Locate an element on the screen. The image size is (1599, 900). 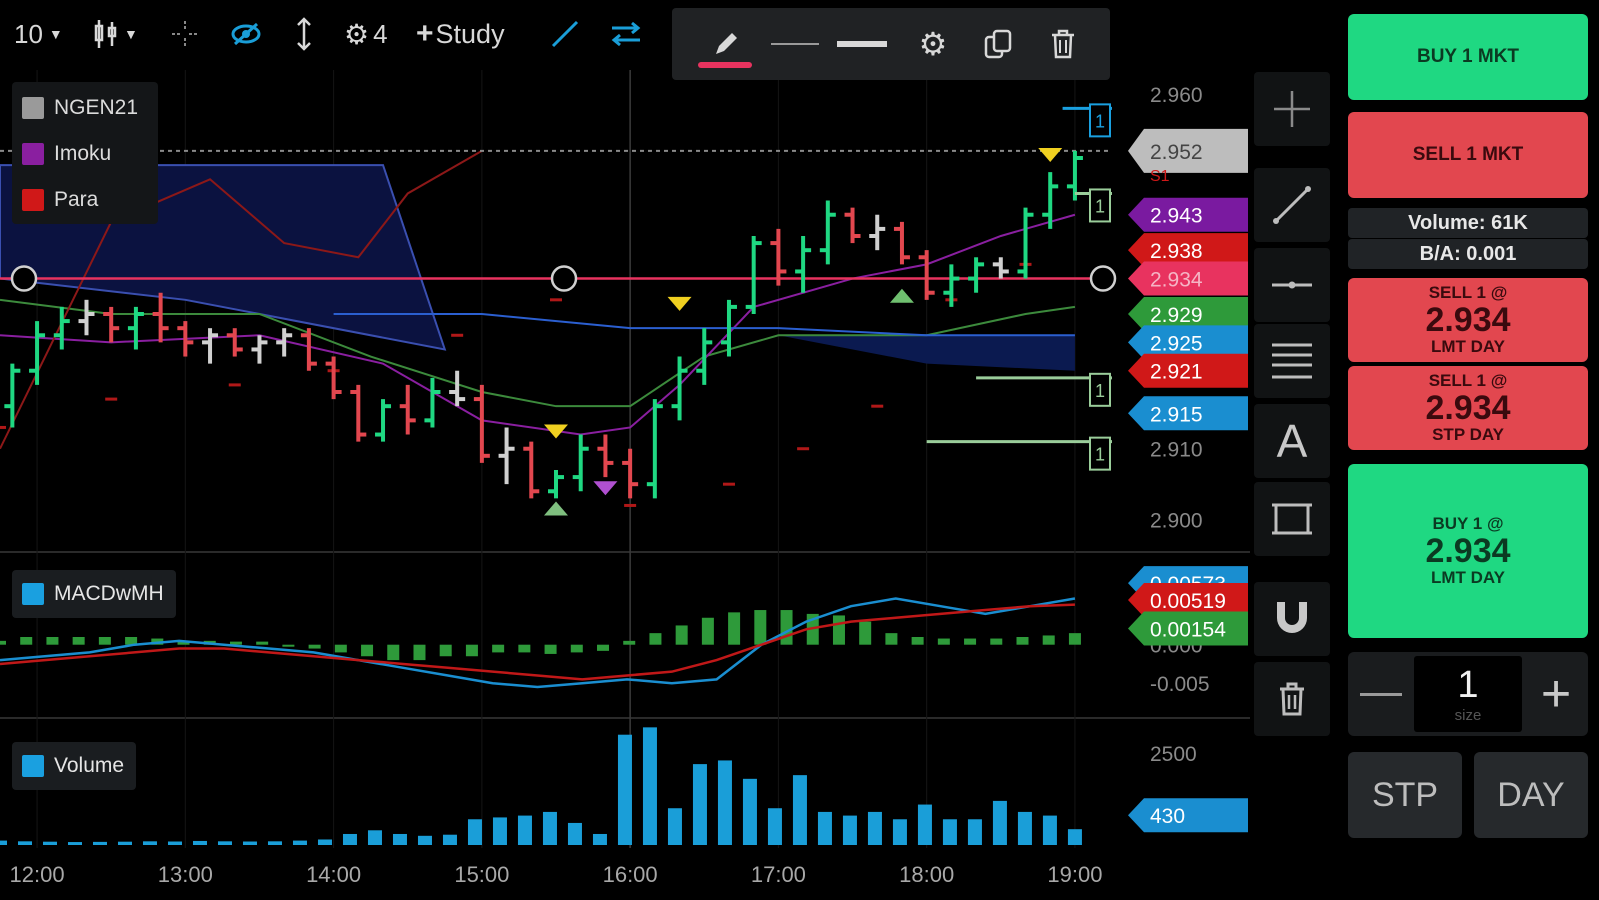
trash-icon is located at coordinates (1063, 44).